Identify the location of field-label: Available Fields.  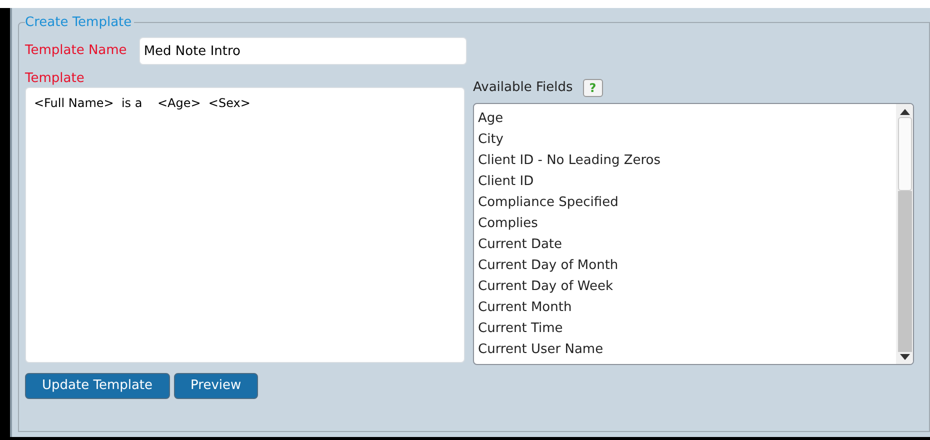
(523, 88).